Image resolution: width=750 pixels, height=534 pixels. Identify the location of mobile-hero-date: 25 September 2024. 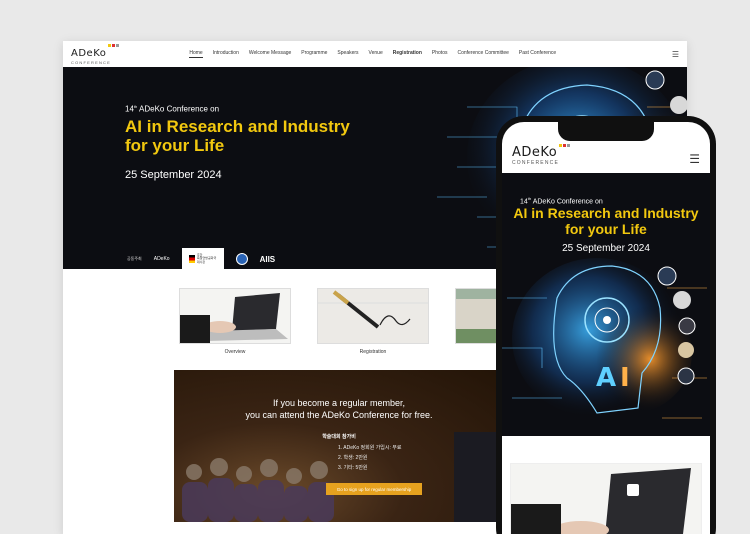
(606, 248).